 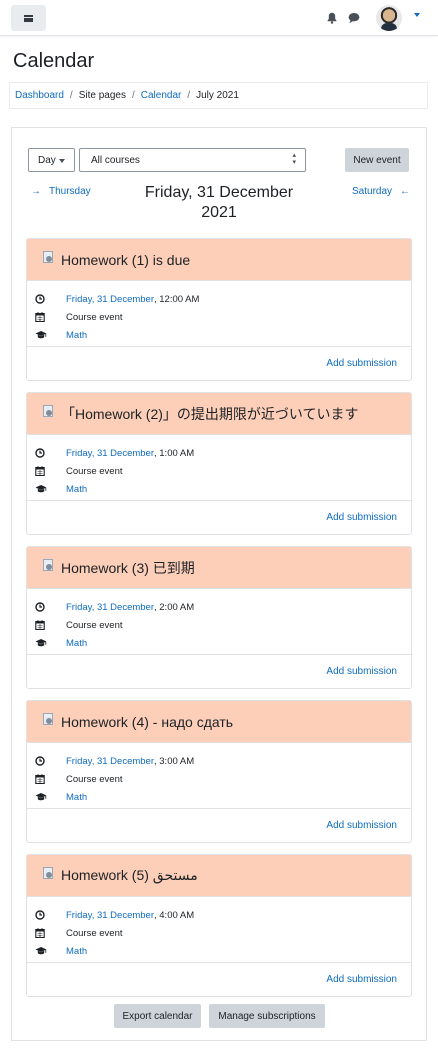 I want to click on previous-day-link: → Thursday, so click(x=61, y=191).